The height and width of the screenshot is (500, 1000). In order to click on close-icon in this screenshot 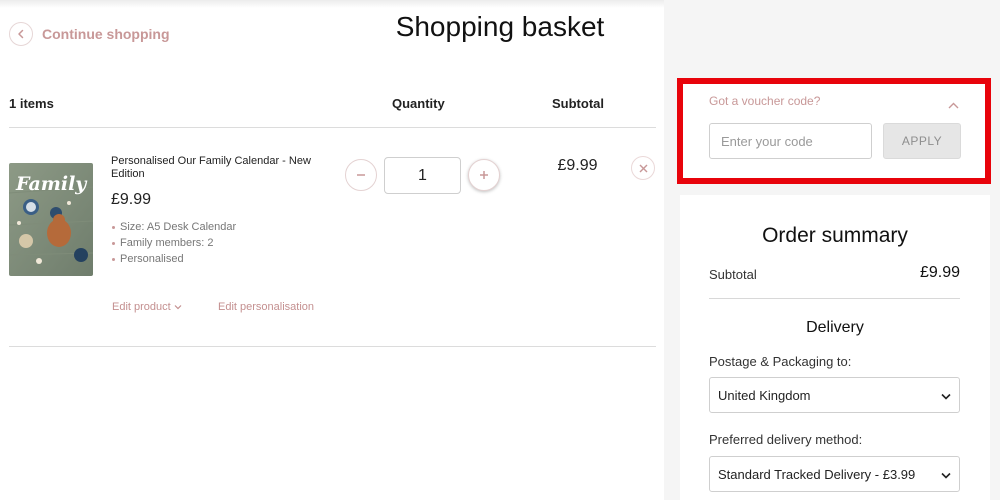, I will do `click(643, 168)`.